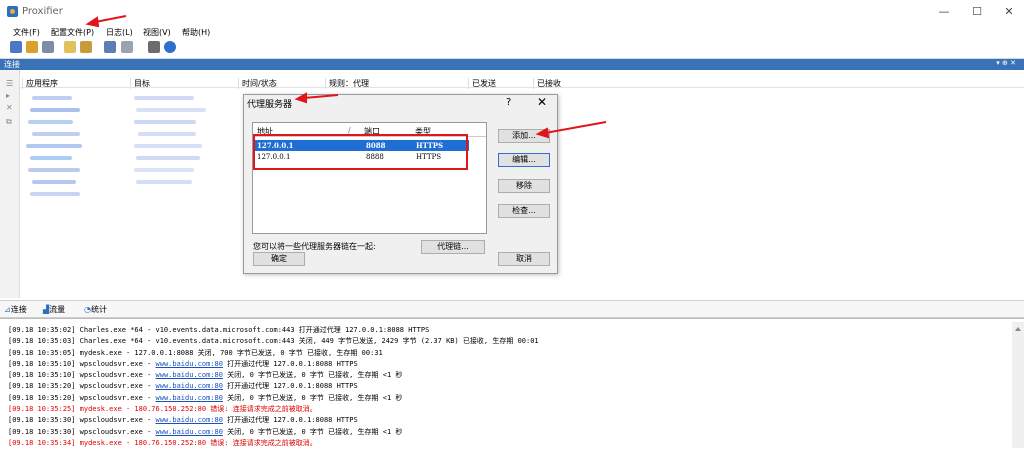  Describe the element at coordinates (346, 77) in the screenshot. I see `annotation-overlay` at that location.